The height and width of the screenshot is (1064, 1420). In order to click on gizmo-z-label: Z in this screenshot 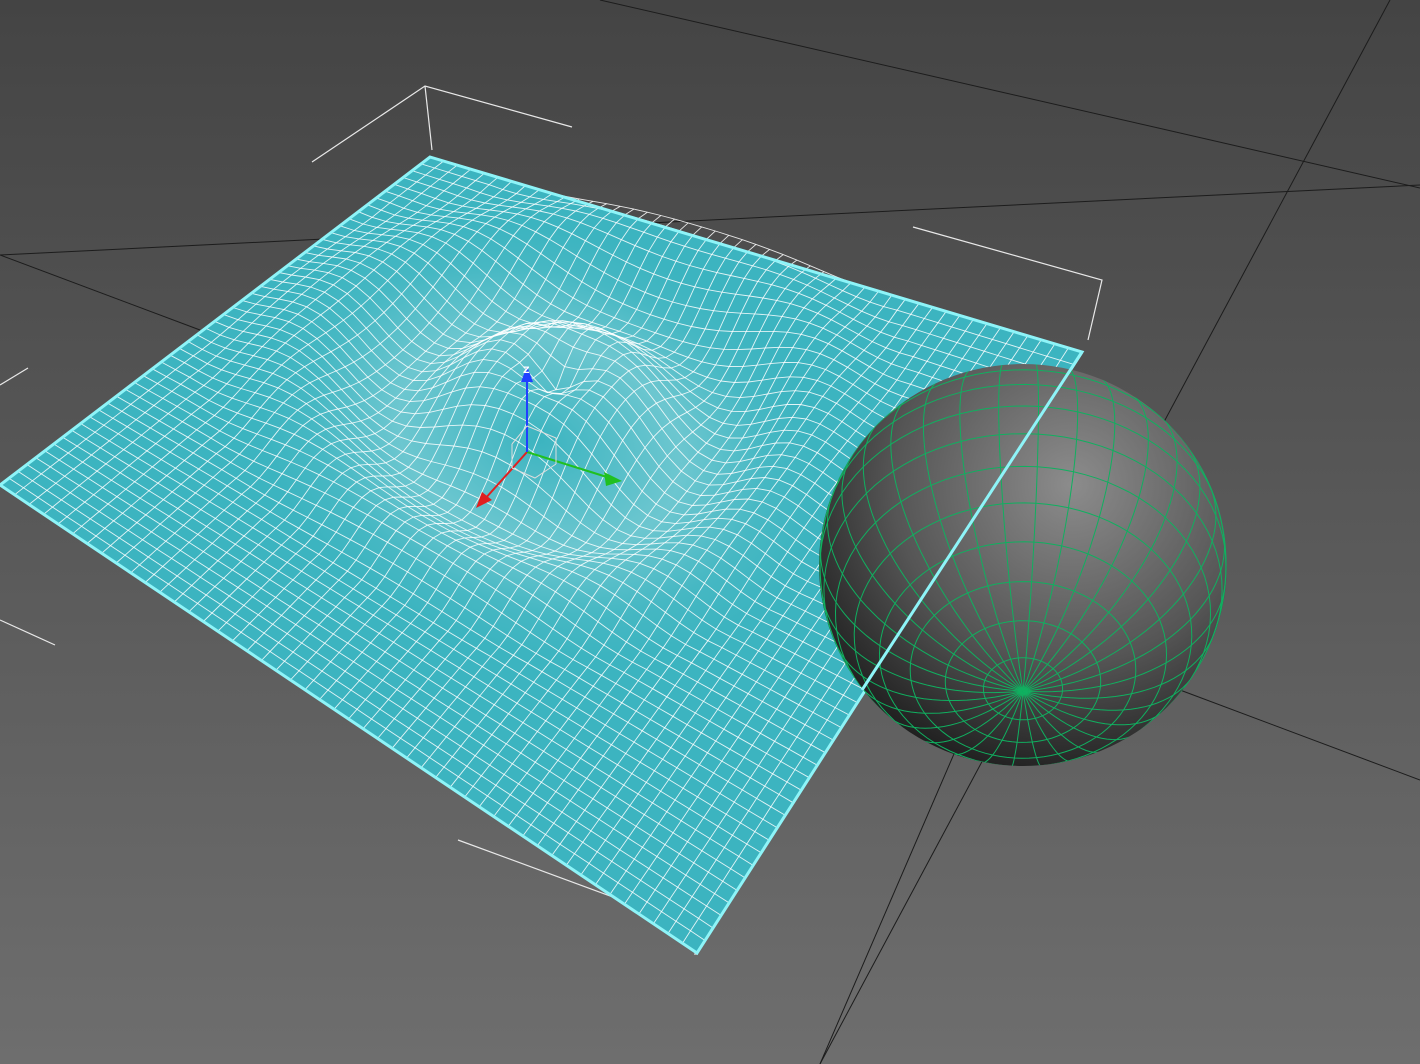, I will do `click(526, 371)`.